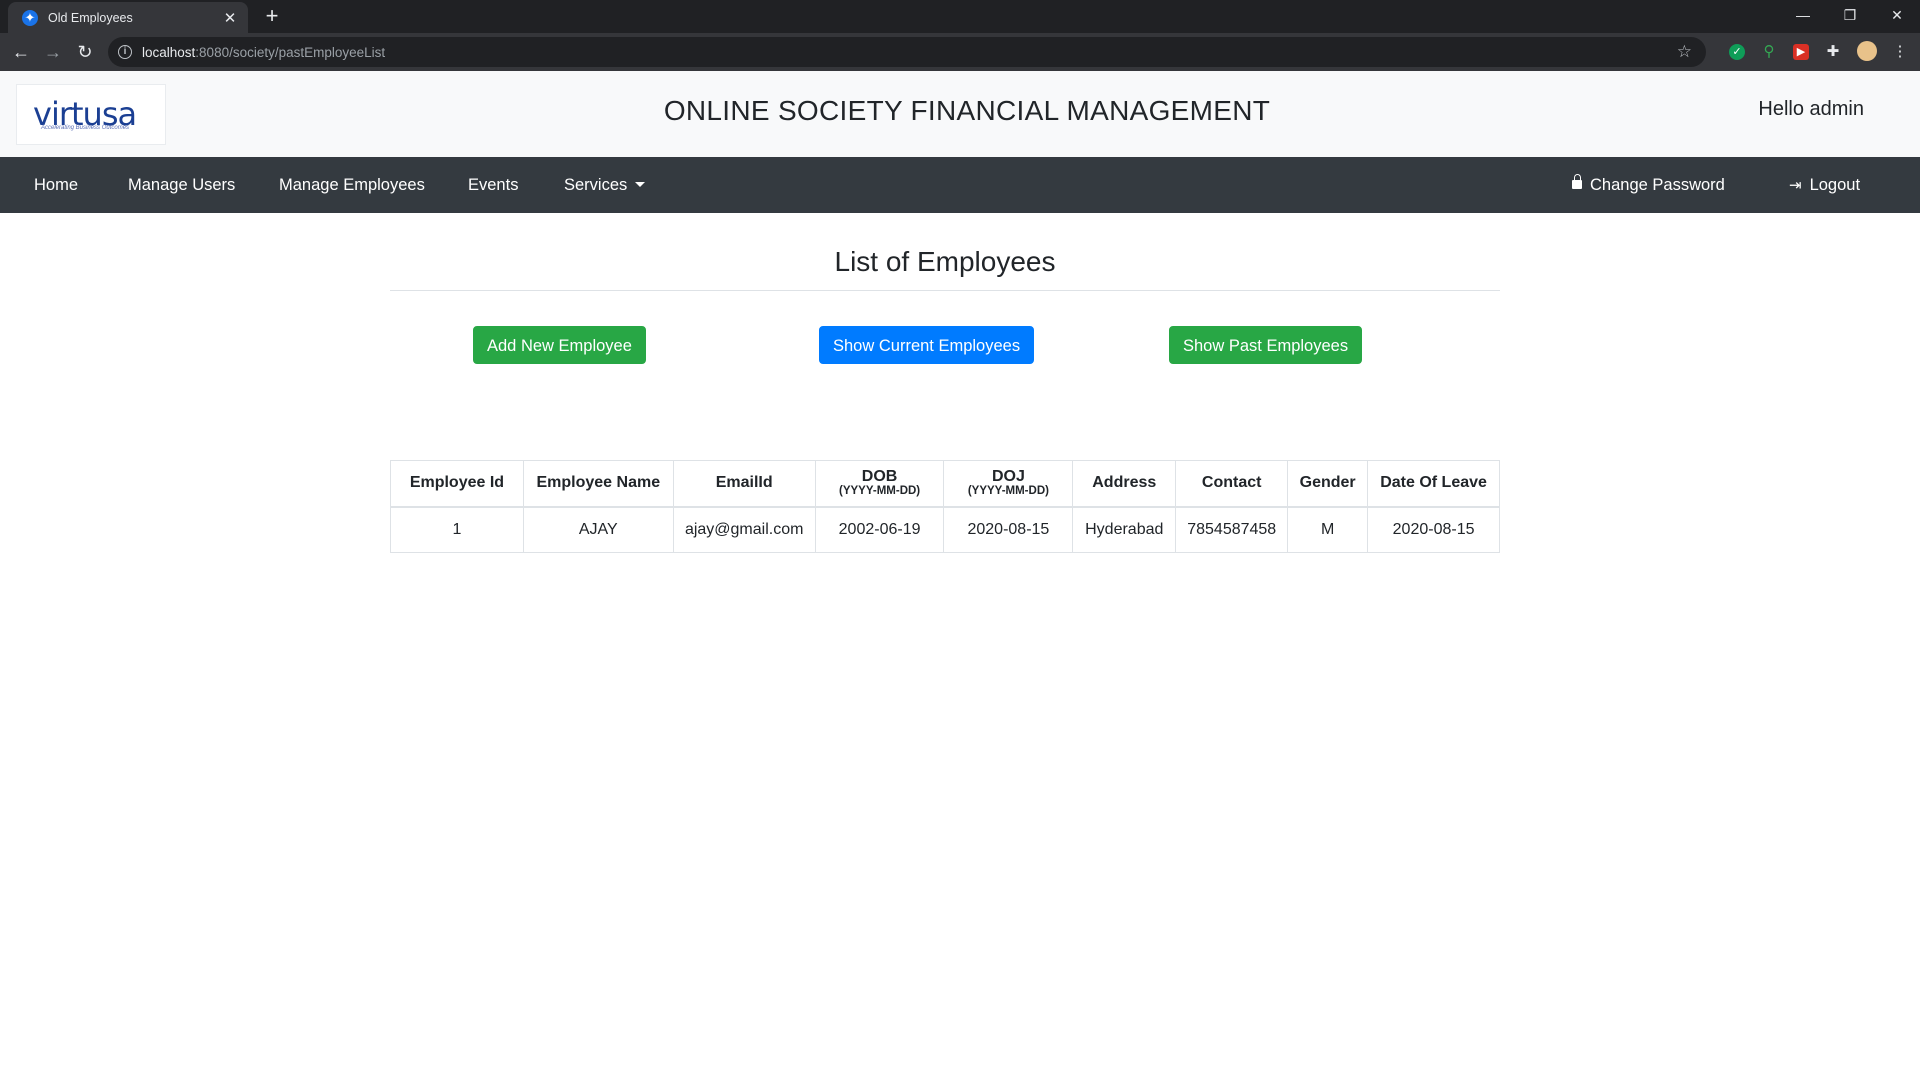  I want to click on key-extension-icon: ⚲, so click(1769, 52).